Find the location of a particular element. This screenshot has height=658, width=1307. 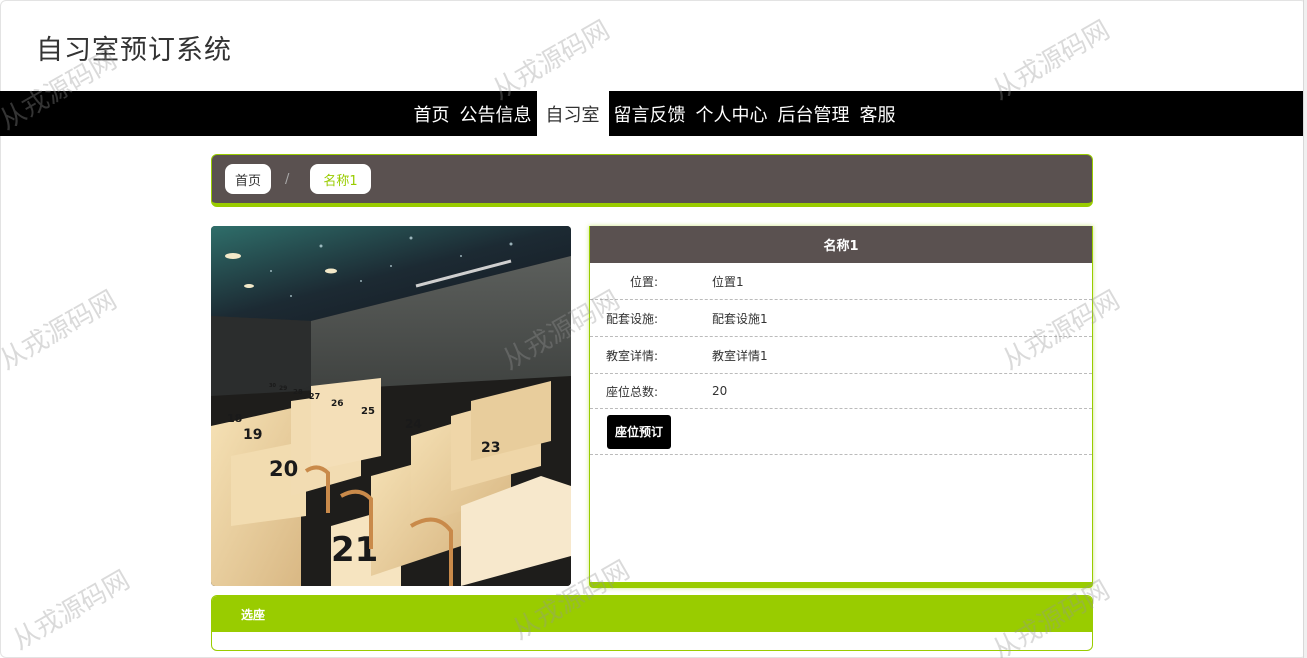

seat-booking-button: 座位预订 is located at coordinates (639, 431).